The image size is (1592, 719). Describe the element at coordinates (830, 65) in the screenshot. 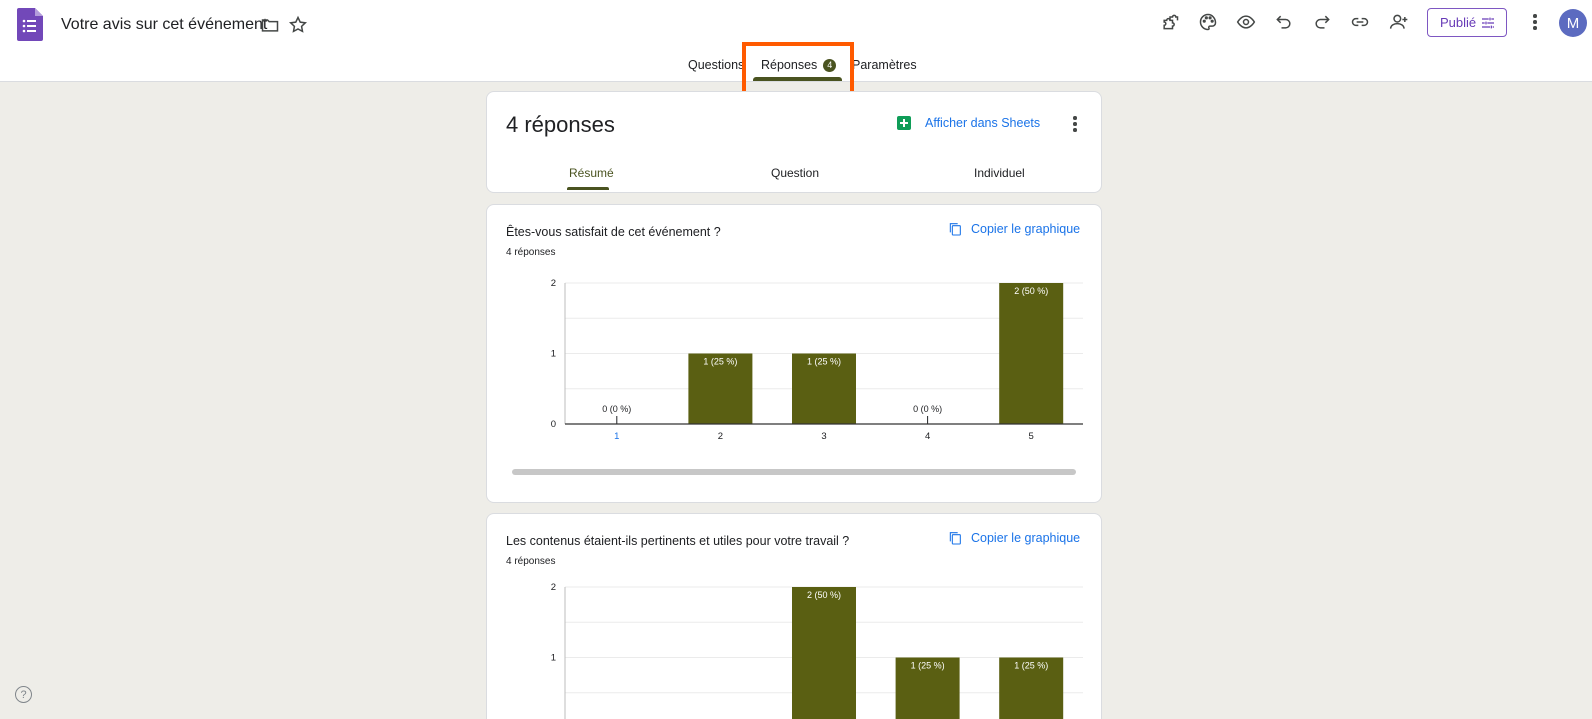

I see `responses-count-badge: 4` at that location.